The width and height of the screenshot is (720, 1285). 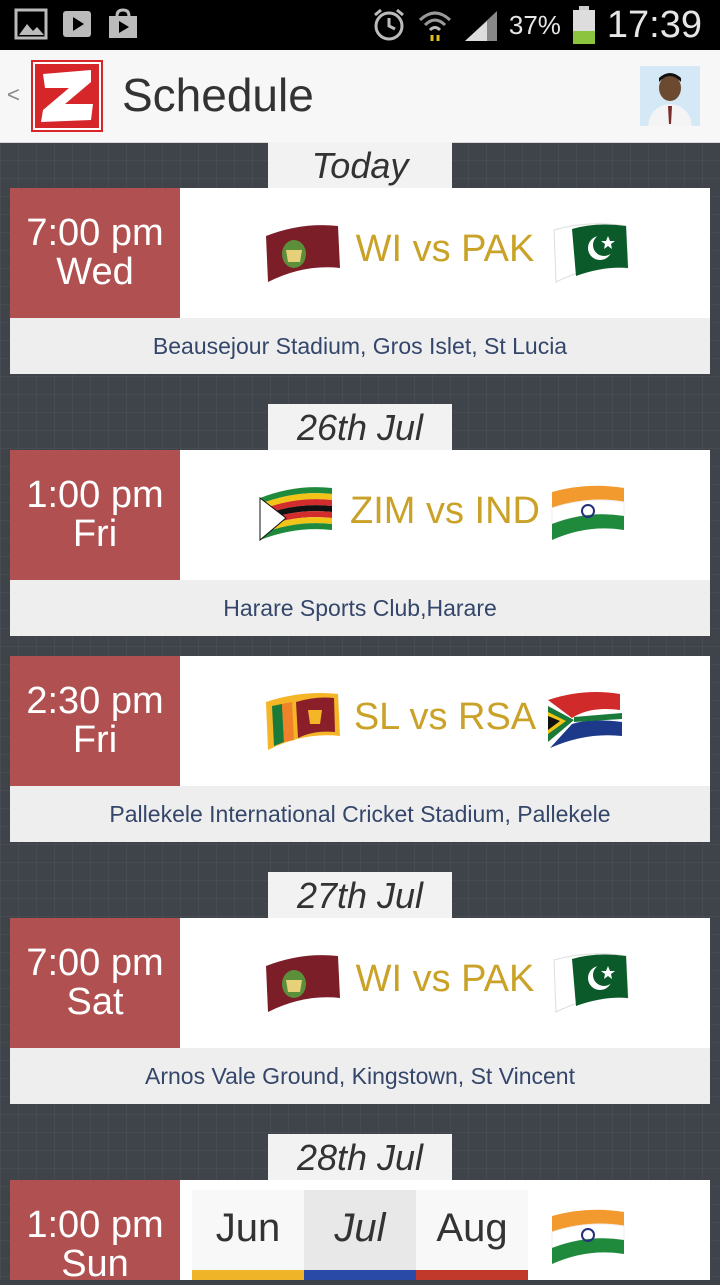 What do you see at coordinates (95, 1002) in the screenshot?
I see `match-day-text: Sat` at bounding box center [95, 1002].